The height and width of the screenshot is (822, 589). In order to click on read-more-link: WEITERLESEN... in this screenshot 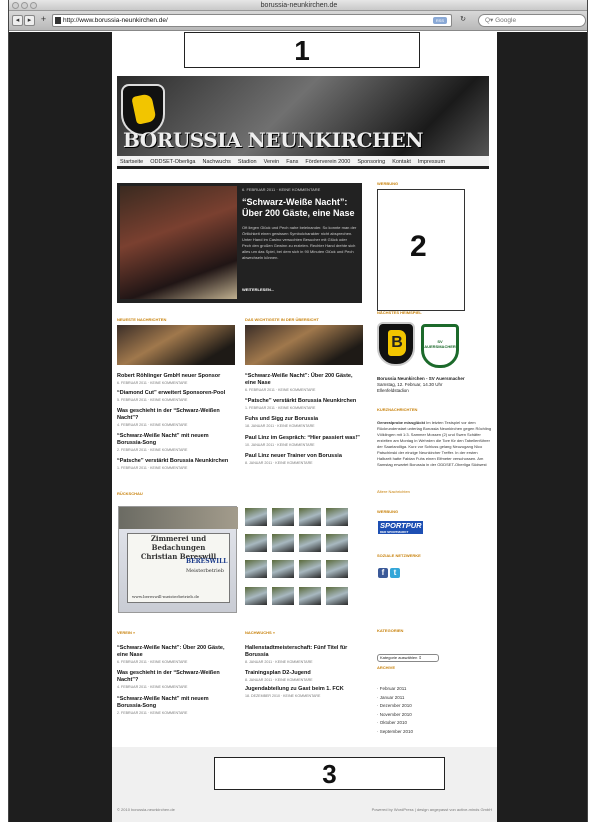, I will do `click(258, 289)`.